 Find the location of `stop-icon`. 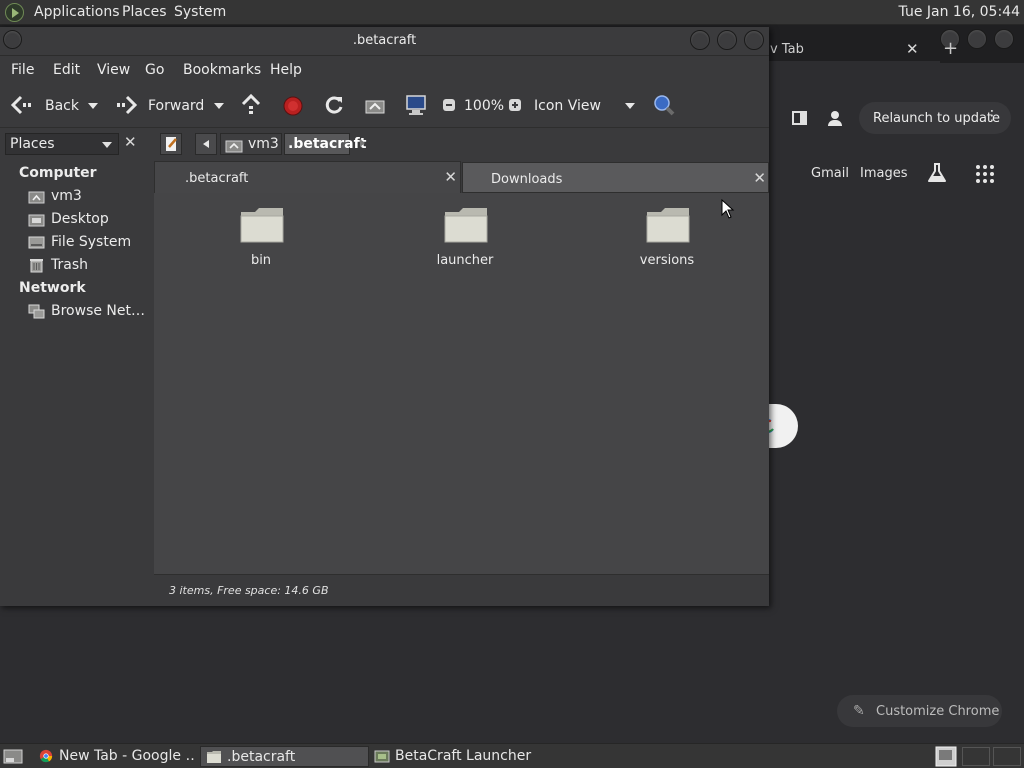

stop-icon is located at coordinates (293, 106).